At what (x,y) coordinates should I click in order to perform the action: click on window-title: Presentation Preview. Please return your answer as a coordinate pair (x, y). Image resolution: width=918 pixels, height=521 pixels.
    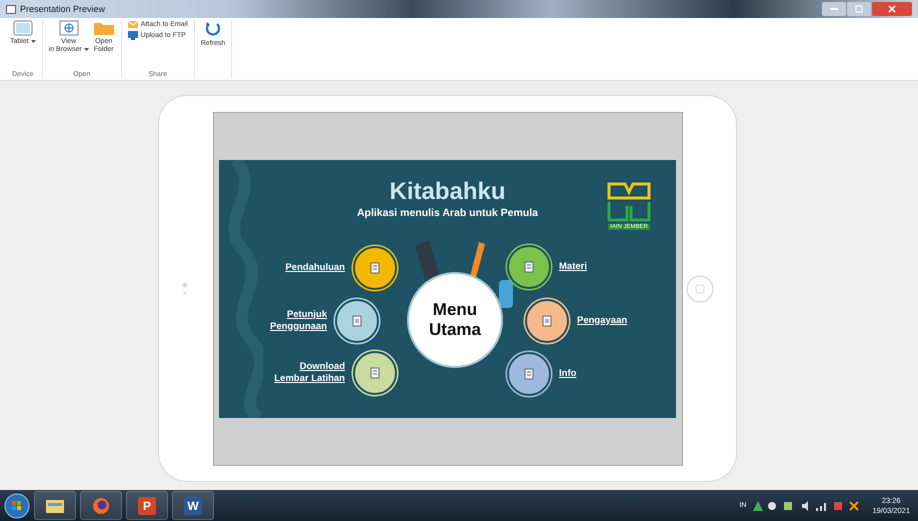
    Looking at the image, I should click on (63, 9).